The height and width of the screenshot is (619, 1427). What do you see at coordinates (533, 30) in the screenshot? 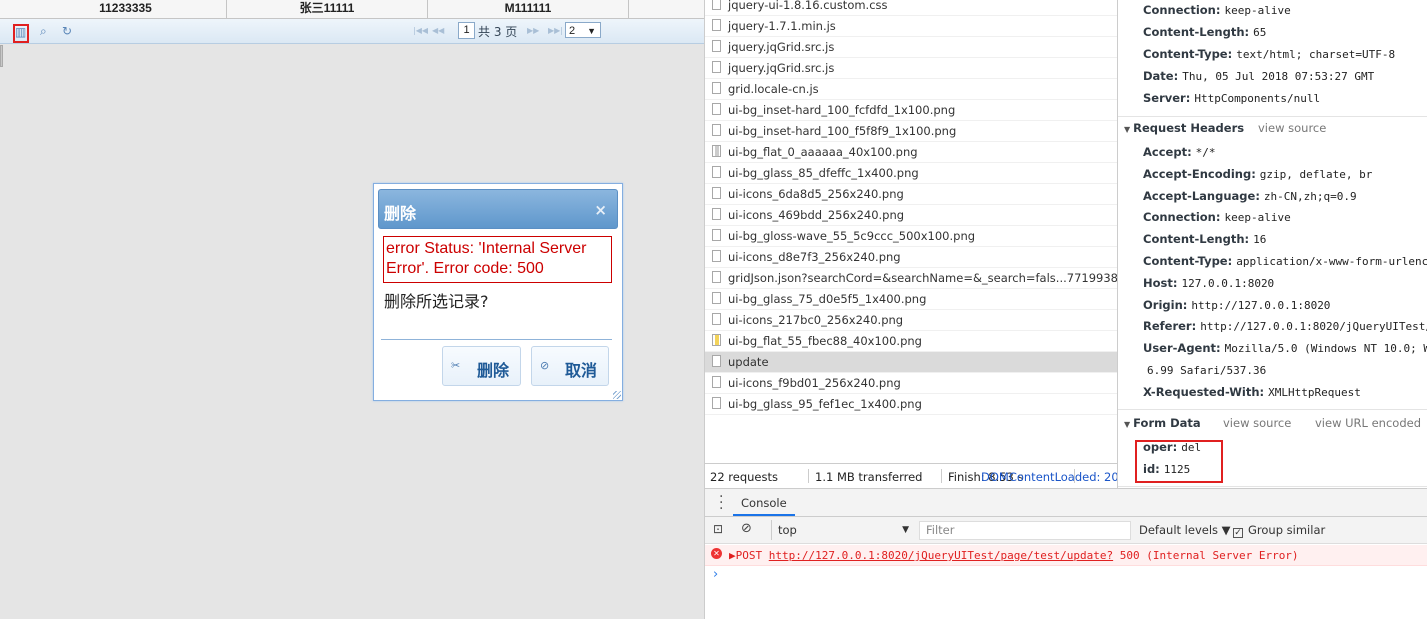
I see `next-page-icon: ▶▶` at bounding box center [533, 30].